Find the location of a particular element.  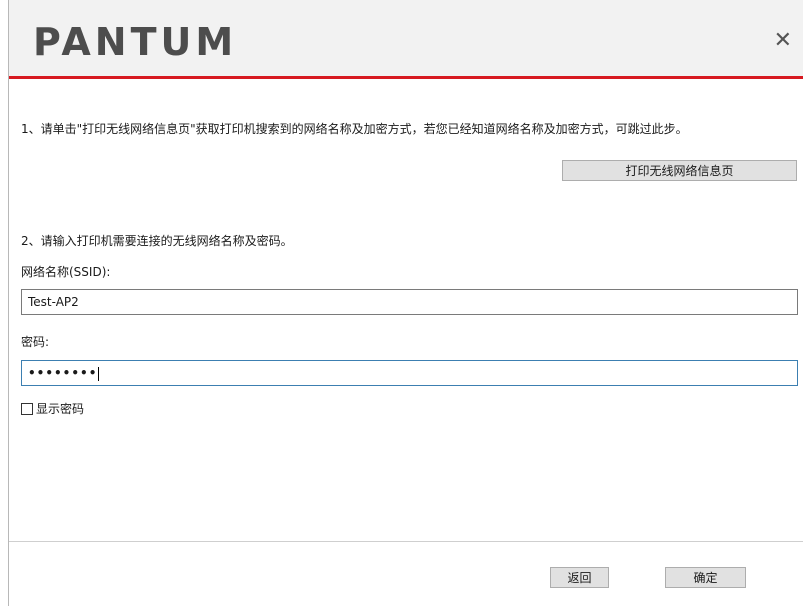

ok-button: 确定 is located at coordinates (705, 577).